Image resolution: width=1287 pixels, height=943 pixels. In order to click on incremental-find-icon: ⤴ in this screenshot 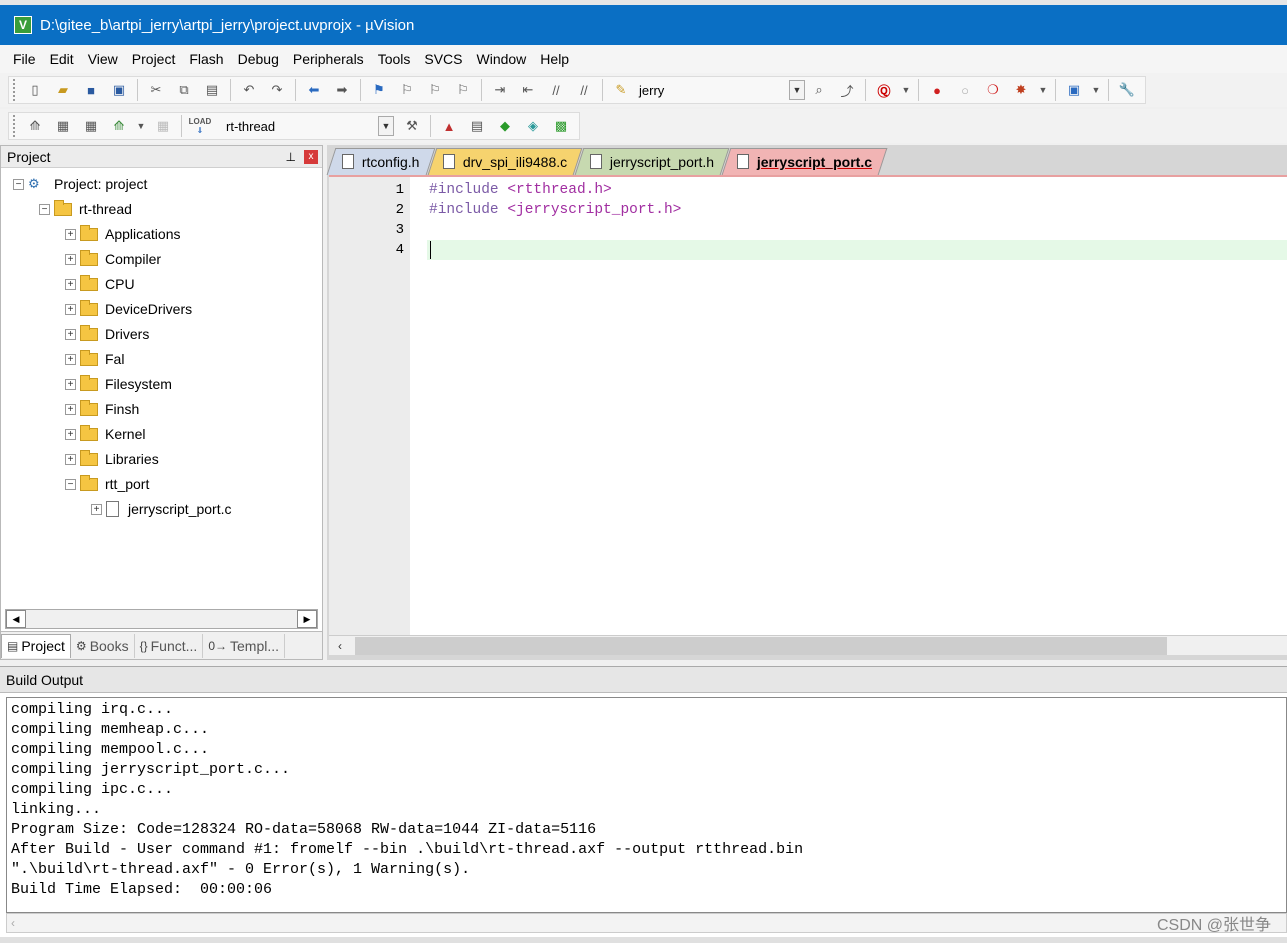, I will do `click(847, 90)`.